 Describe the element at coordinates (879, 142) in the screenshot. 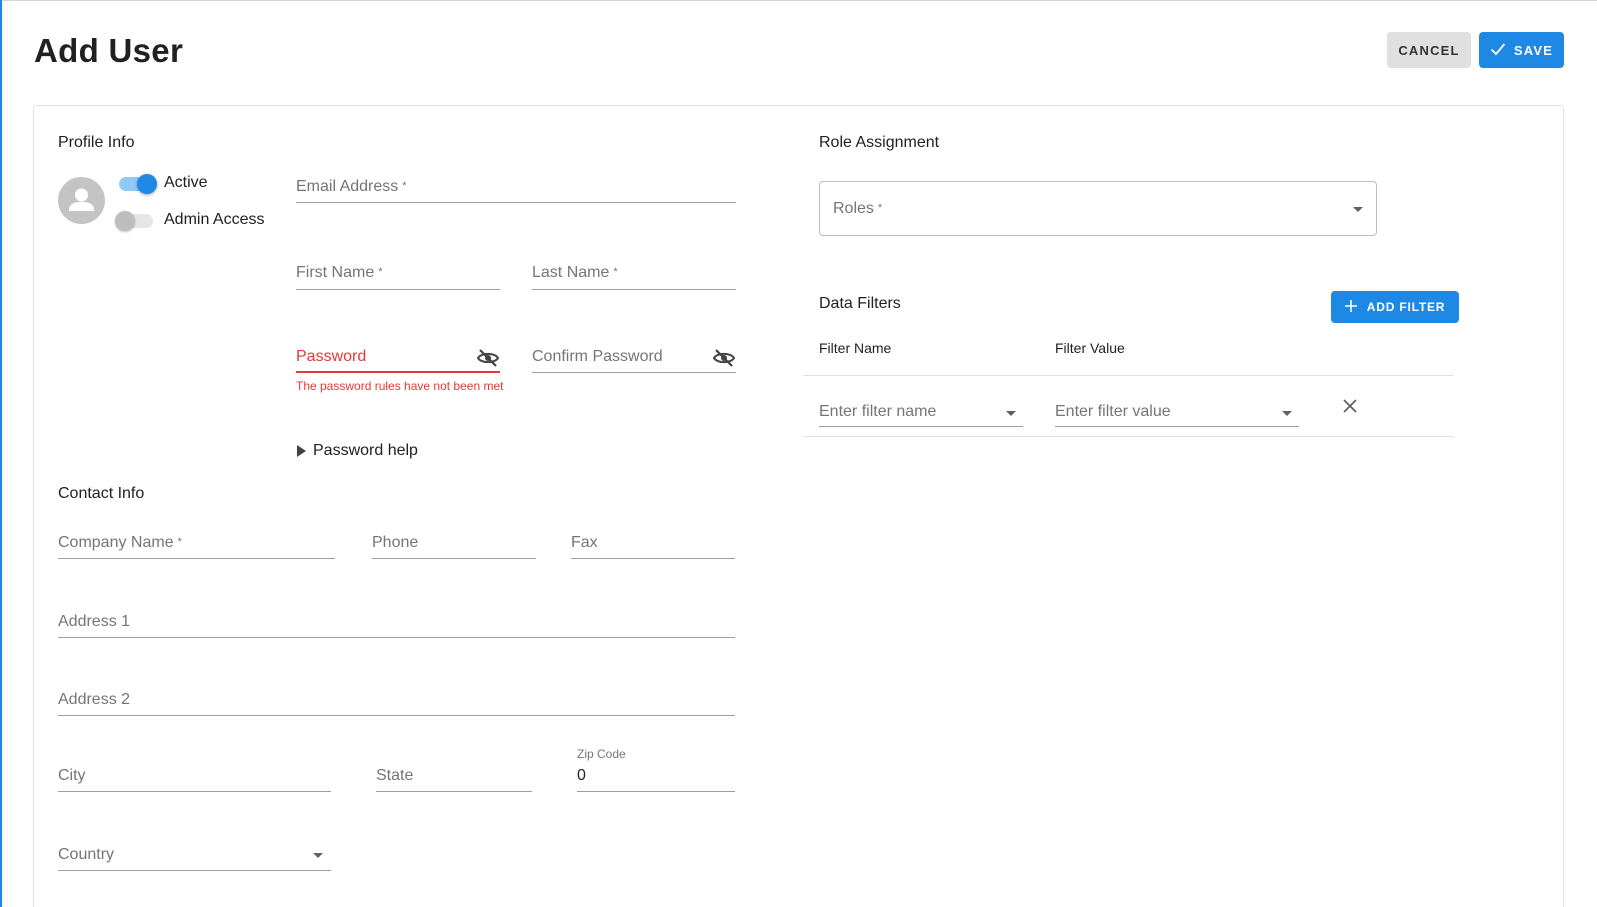

I see `role-assignment-heading: Role Assignment` at that location.